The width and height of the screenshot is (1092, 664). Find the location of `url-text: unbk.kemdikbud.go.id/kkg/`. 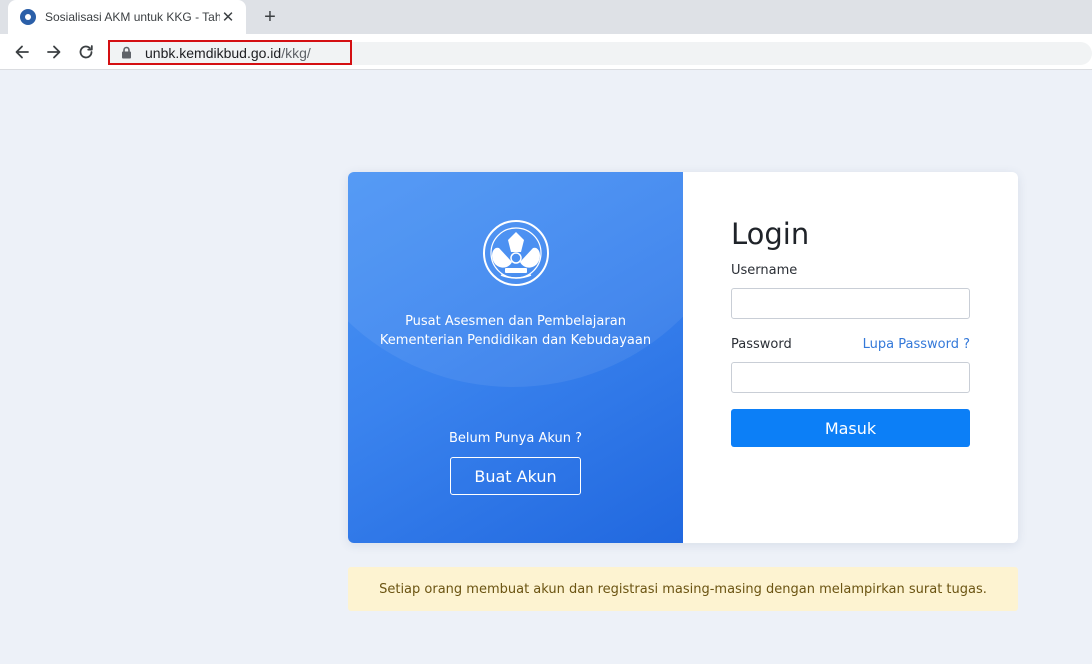

url-text: unbk.kemdikbud.go.id/kkg/ is located at coordinates (228, 53).